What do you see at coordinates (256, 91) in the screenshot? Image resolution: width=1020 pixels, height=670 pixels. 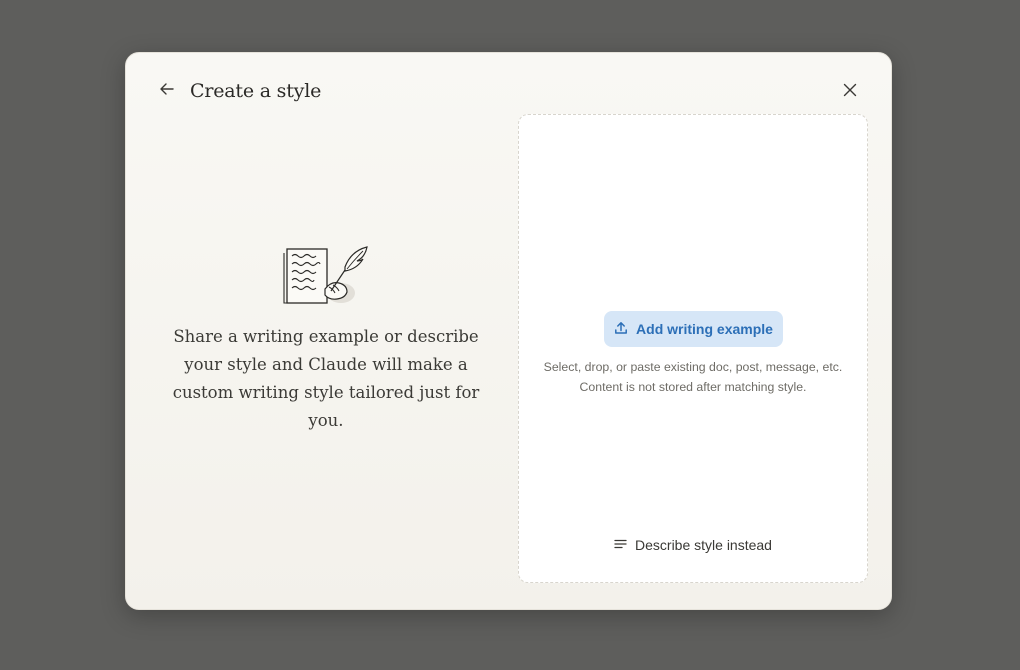 I see `dialog-title: Create a style` at bounding box center [256, 91].